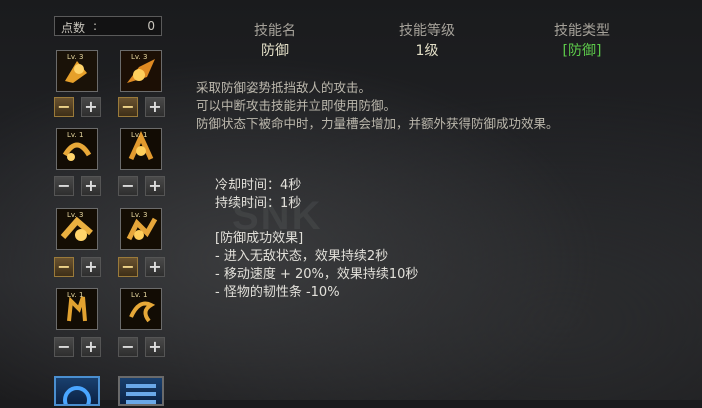 The height and width of the screenshot is (408, 702). Describe the element at coordinates (141, 71) in the screenshot. I see `skill-slot-2: Lv. 3` at that location.